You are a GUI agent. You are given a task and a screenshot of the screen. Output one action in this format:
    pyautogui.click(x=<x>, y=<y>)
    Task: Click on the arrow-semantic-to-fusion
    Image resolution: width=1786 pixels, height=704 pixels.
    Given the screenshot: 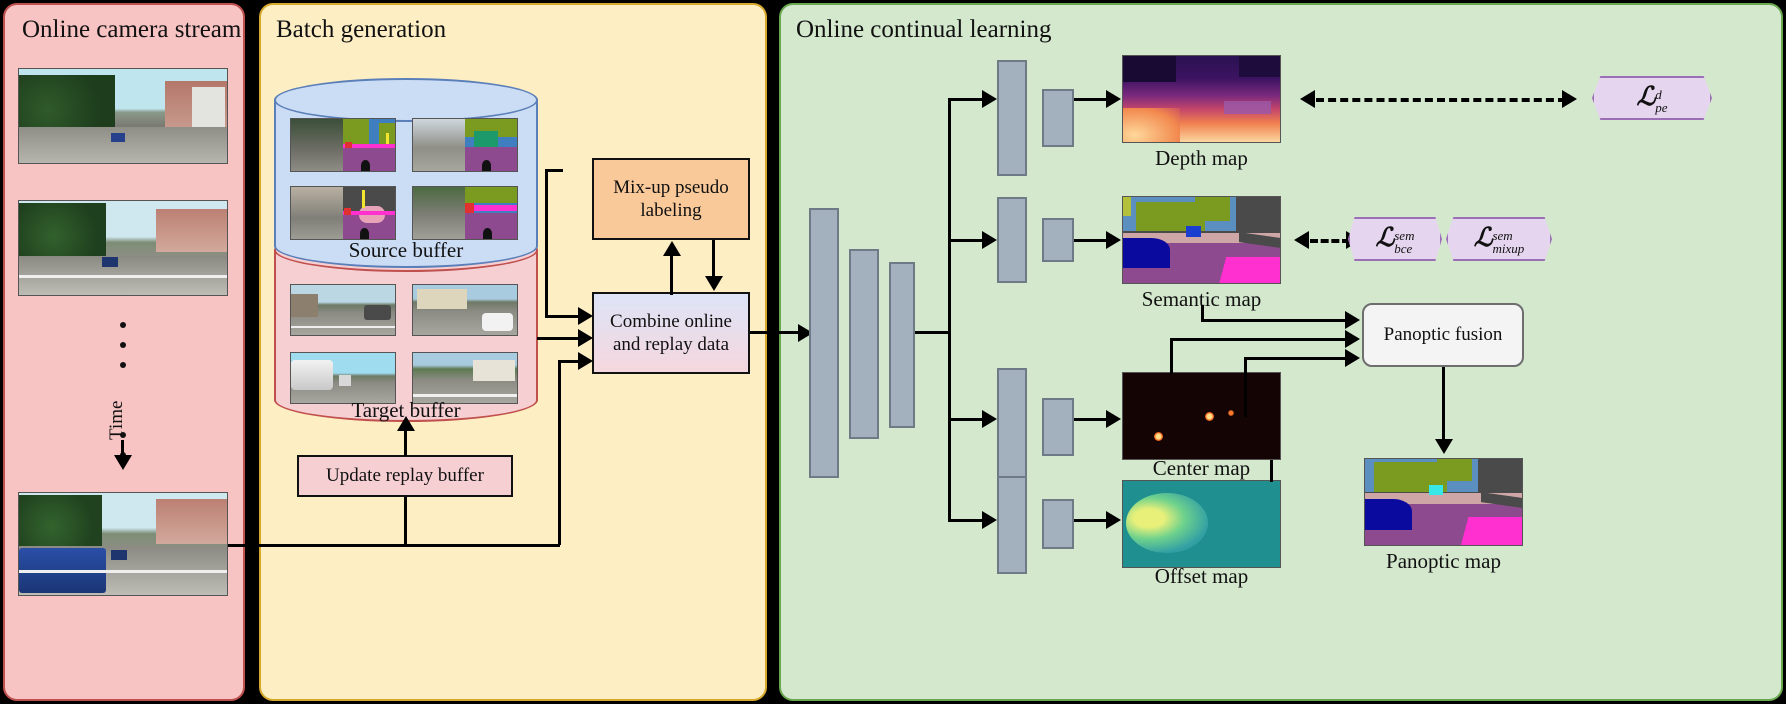 What is the action you would take?
    pyautogui.click(x=1352, y=320)
    